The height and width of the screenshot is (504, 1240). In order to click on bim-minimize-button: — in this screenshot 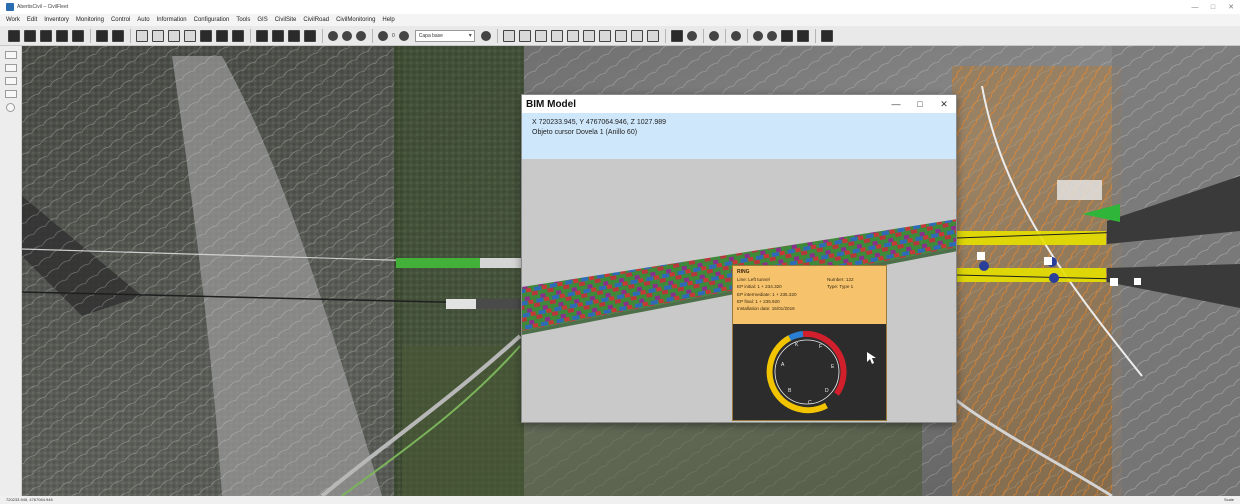, I will do `click(896, 104)`.